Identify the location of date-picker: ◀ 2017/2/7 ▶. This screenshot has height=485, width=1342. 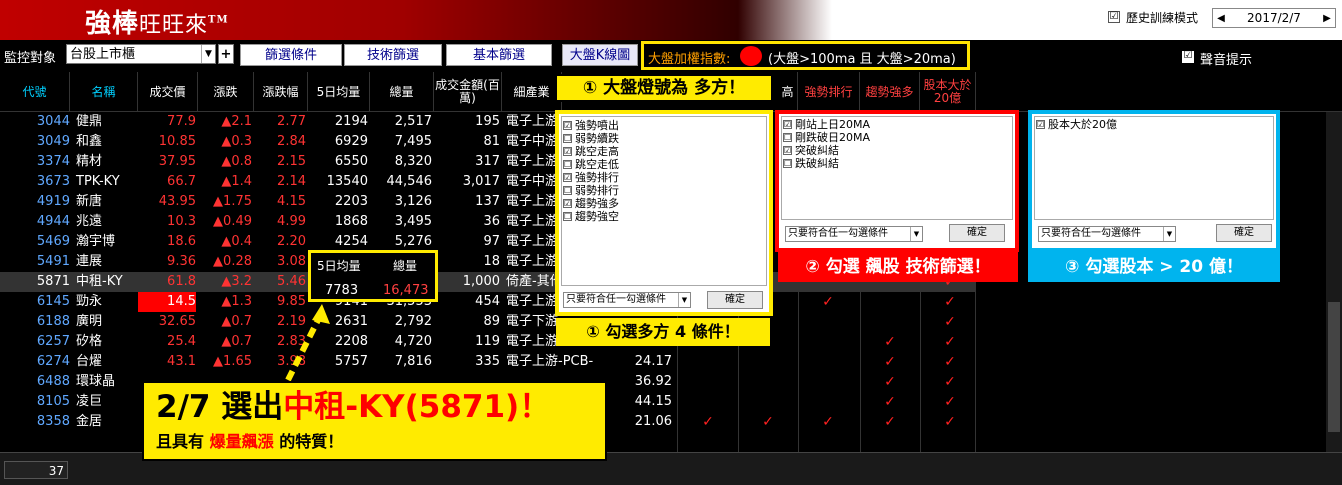
(1274, 18).